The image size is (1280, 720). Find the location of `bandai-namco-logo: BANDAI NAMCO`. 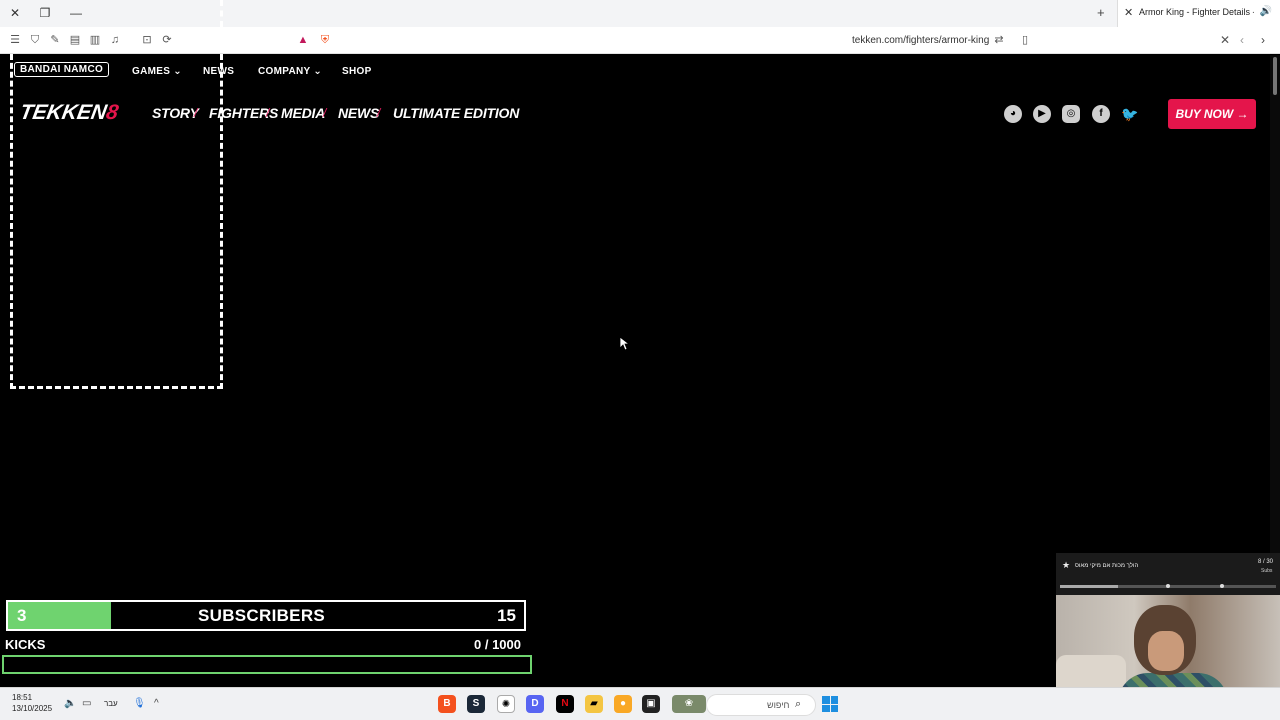

bandai-namco-logo: BANDAI NAMCO is located at coordinates (62, 69).